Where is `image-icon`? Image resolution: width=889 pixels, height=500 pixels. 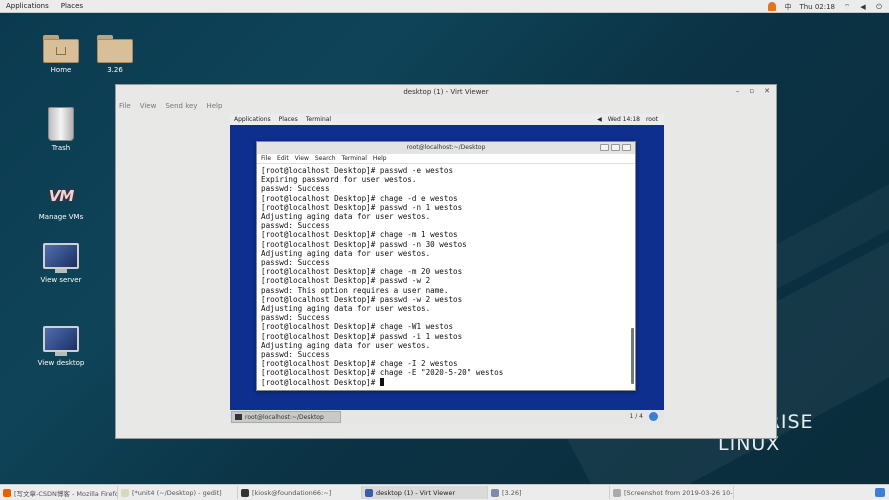 image-icon is located at coordinates (617, 492).